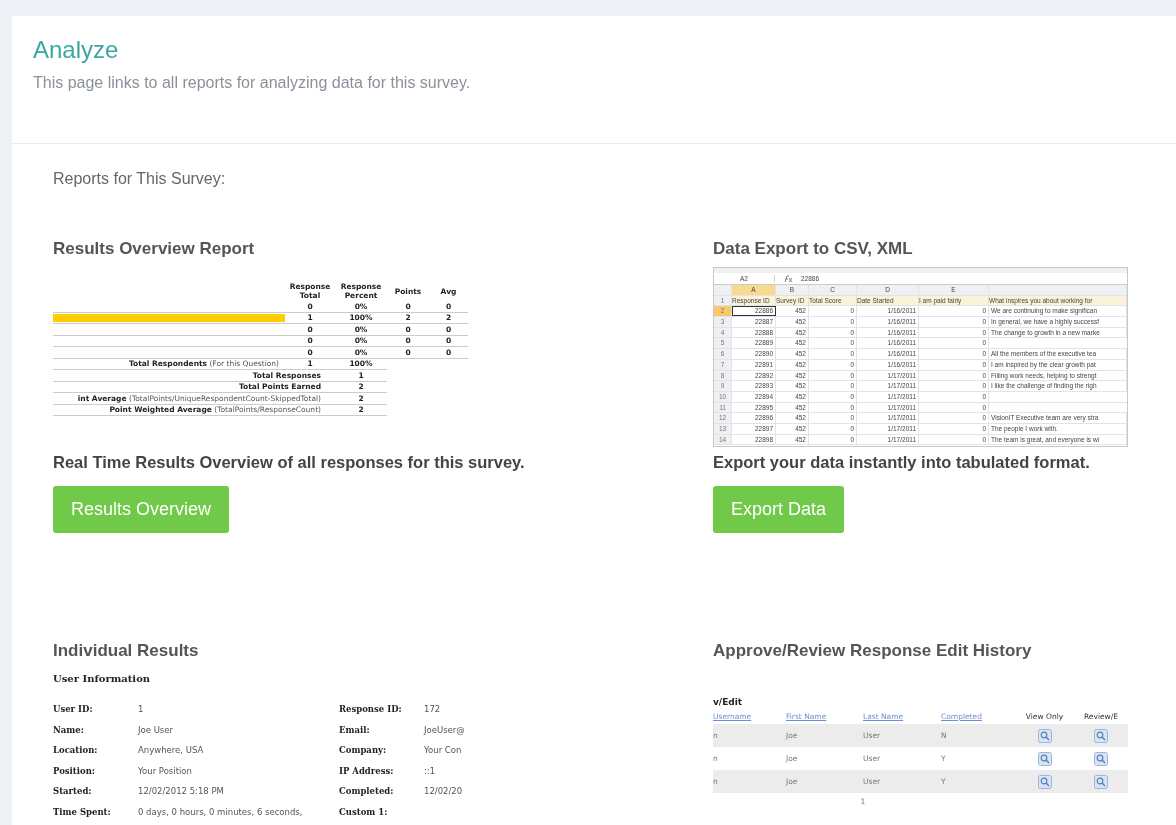  I want to click on field-value: ::1, so click(430, 770).